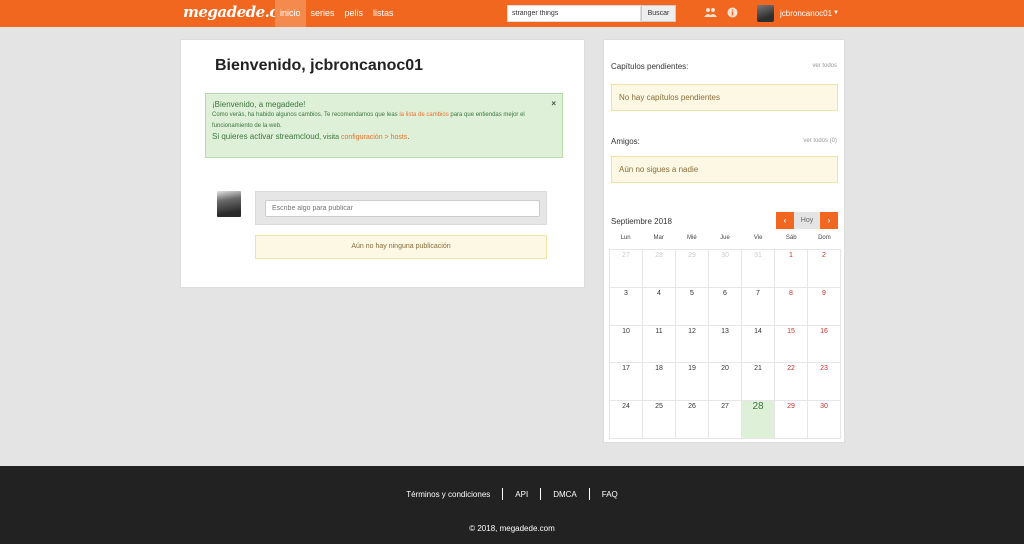 The height and width of the screenshot is (544, 1024). What do you see at coordinates (758, 344) in the screenshot?
I see `calendar-day: 14` at bounding box center [758, 344].